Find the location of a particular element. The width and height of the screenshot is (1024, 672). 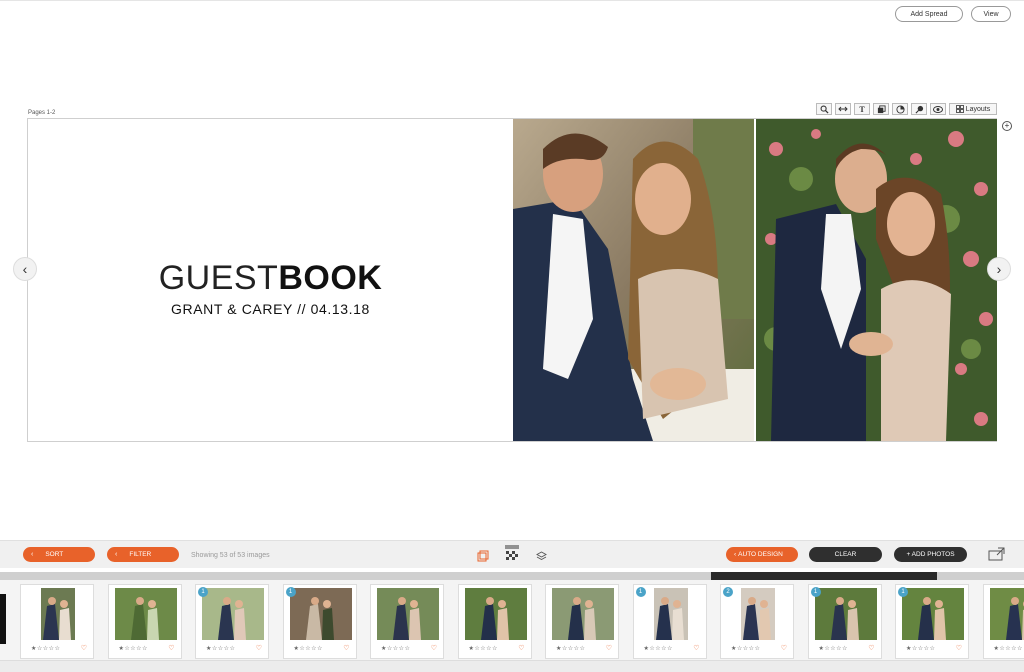

view-button: View is located at coordinates (991, 14).